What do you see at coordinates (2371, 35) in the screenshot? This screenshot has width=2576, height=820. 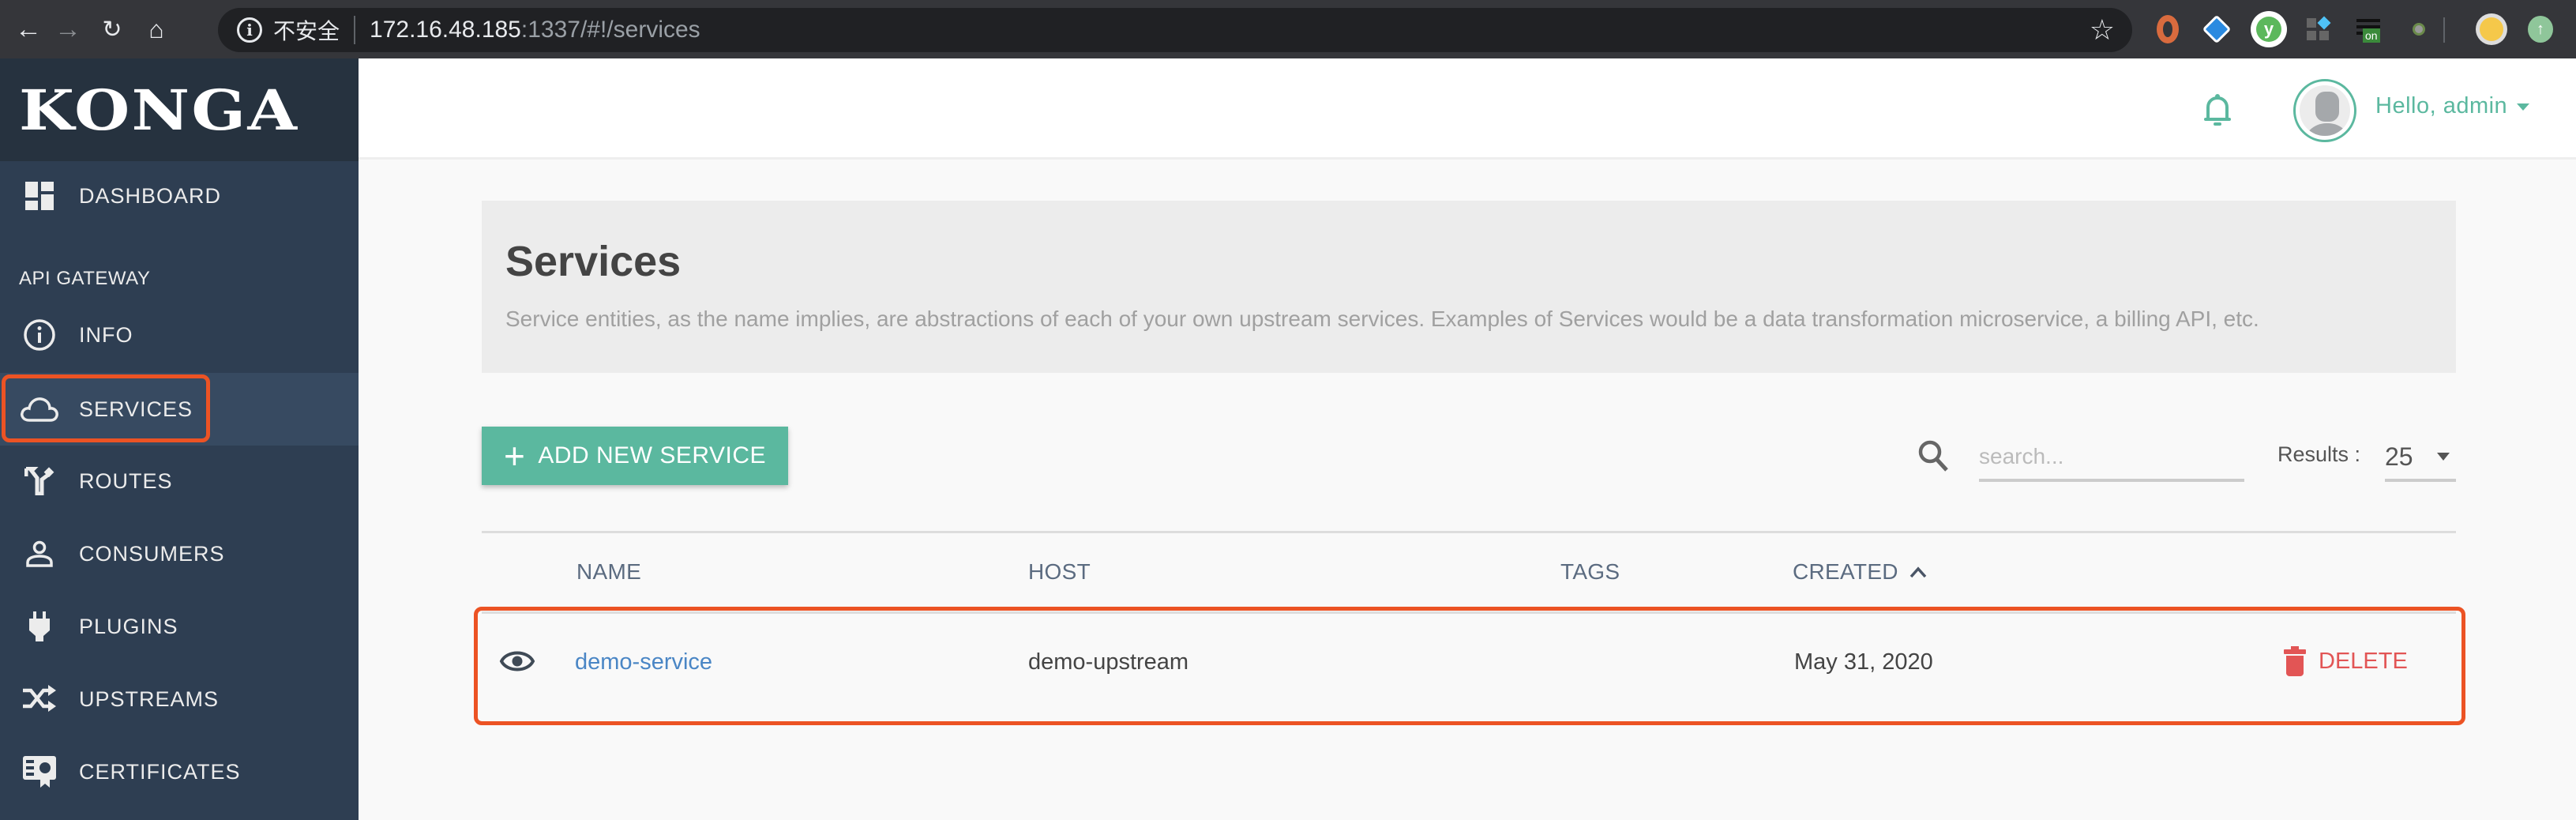 I see `extension-on-badge: on` at bounding box center [2371, 35].